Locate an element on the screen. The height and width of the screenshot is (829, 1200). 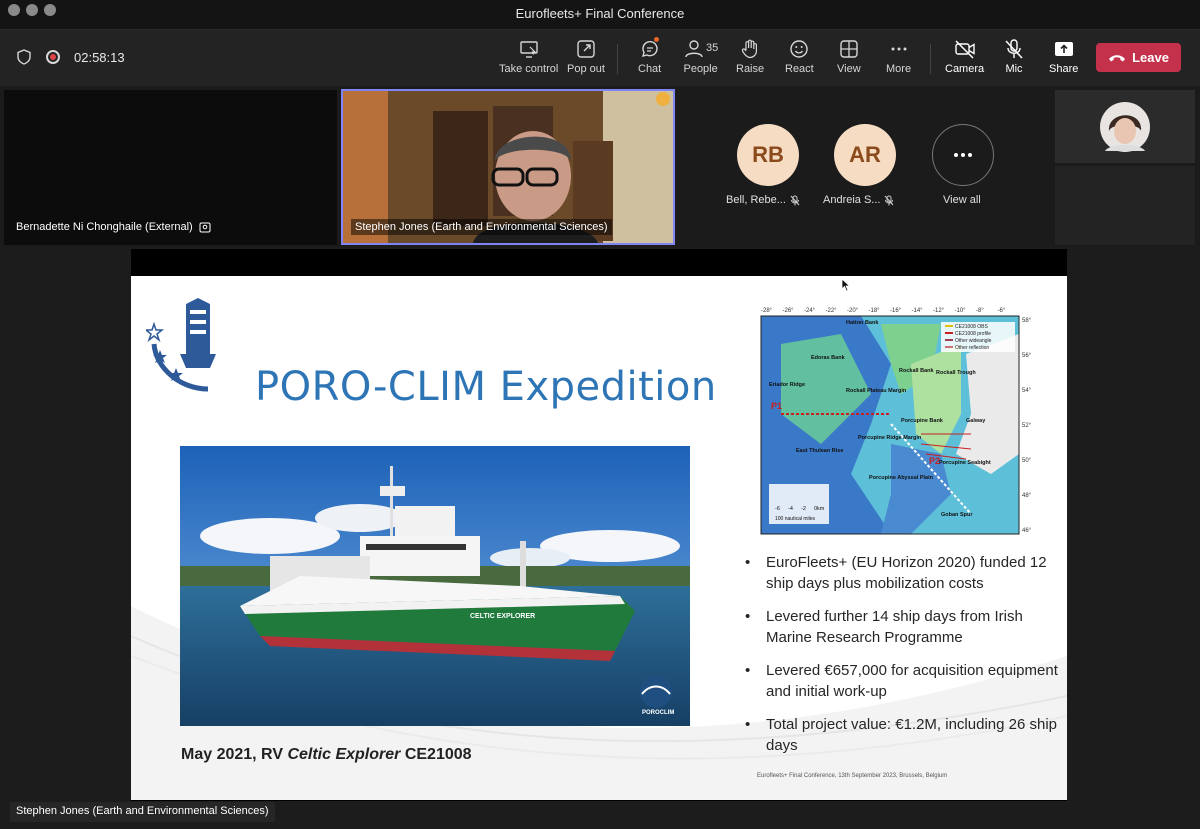
map-legend-label: Other reflection is located at coordinates (972, 348).